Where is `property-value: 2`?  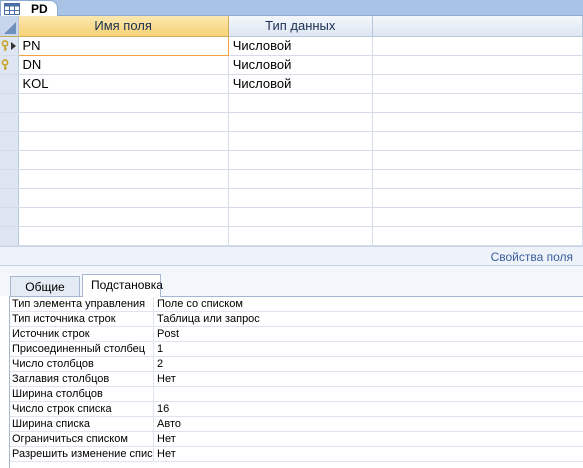 property-value: 2 is located at coordinates (158, 364).